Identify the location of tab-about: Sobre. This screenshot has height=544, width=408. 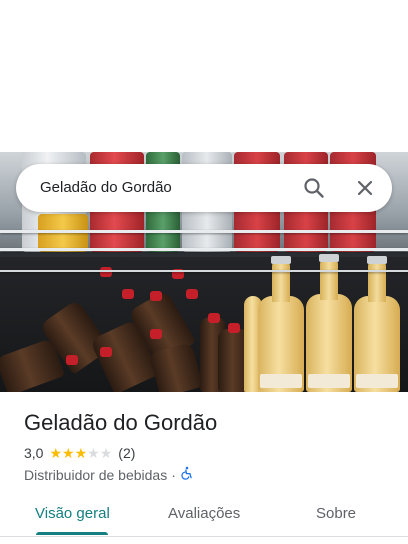
(336, 513).